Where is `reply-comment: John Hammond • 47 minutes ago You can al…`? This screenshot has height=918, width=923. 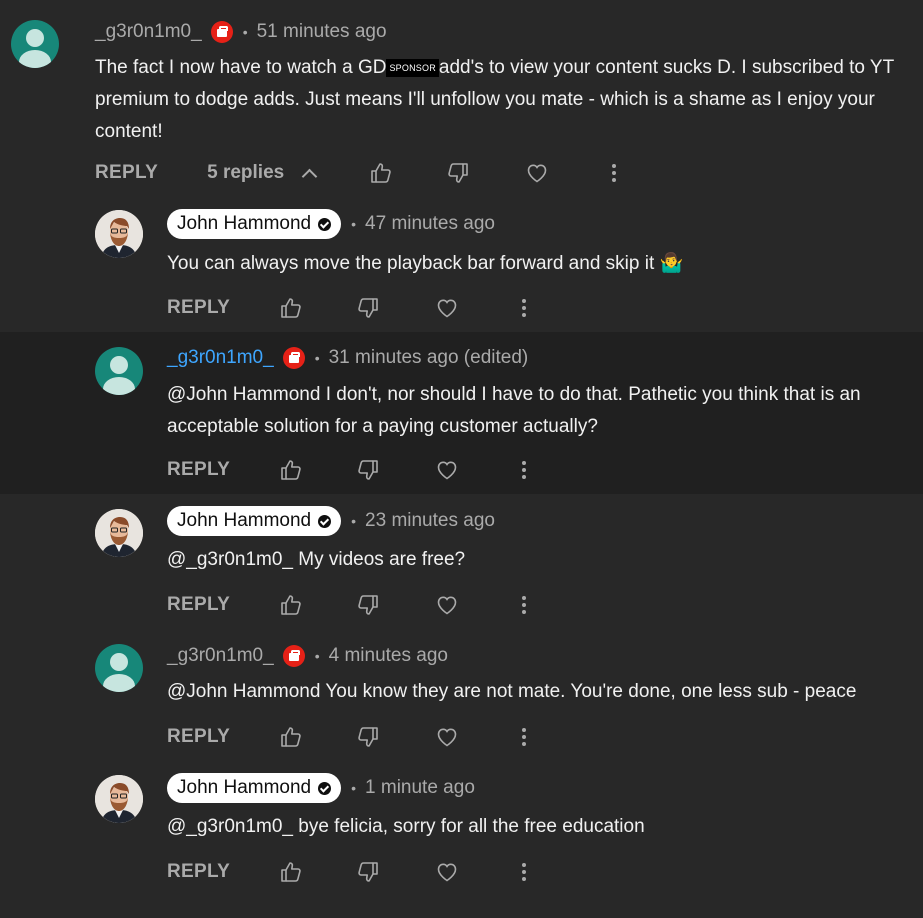
reply-comment: John Hammond • 47 minutes ago You can al… is located at coordinates (461, 266).